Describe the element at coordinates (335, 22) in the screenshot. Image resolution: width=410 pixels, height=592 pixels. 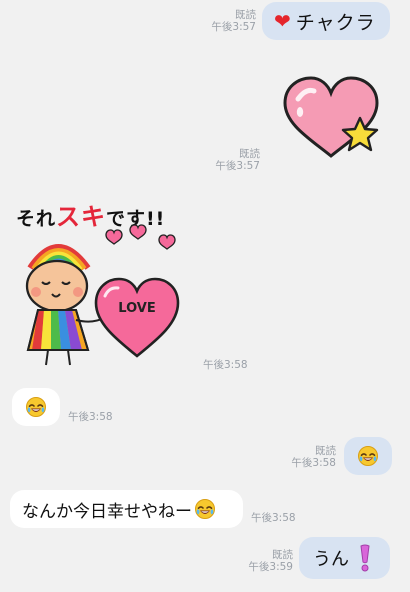
I see `message-text: チャクラ` at that location.